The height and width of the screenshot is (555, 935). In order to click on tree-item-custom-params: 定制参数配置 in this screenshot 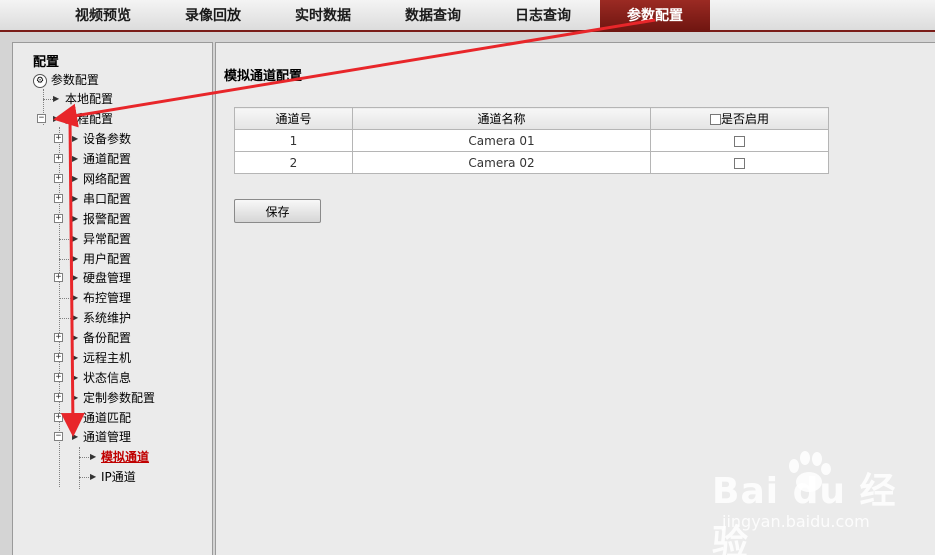, I will do `click(119, 398)`.